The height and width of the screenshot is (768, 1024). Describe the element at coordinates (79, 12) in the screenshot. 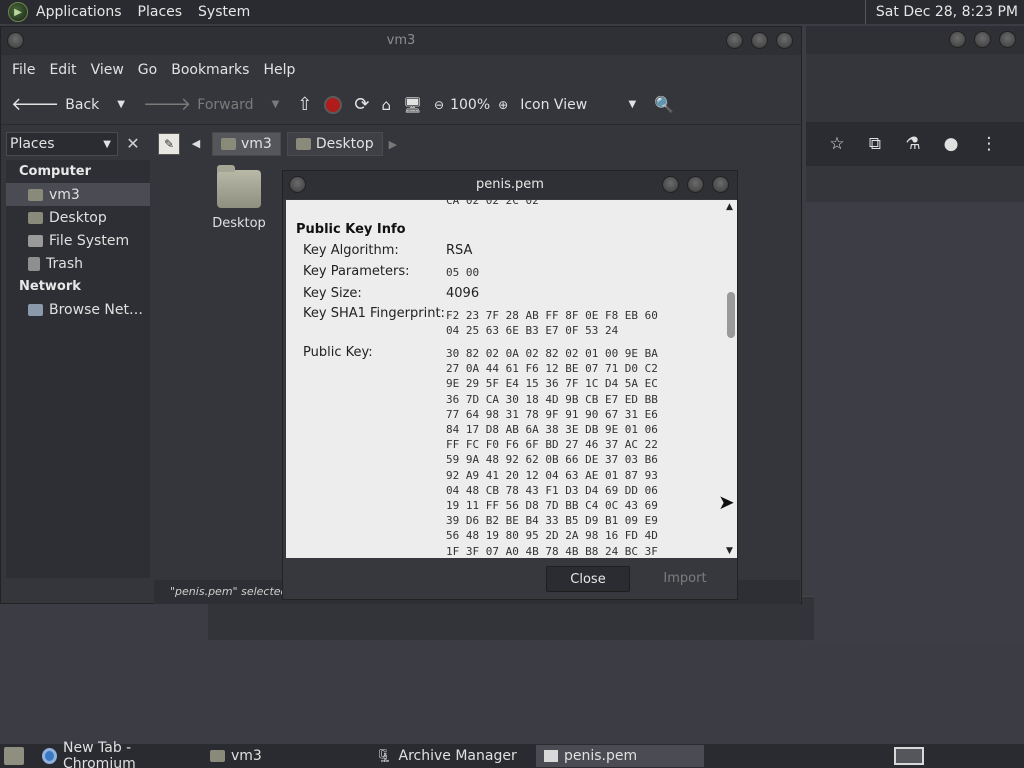

I see `applications-menu: Applications` at that location.